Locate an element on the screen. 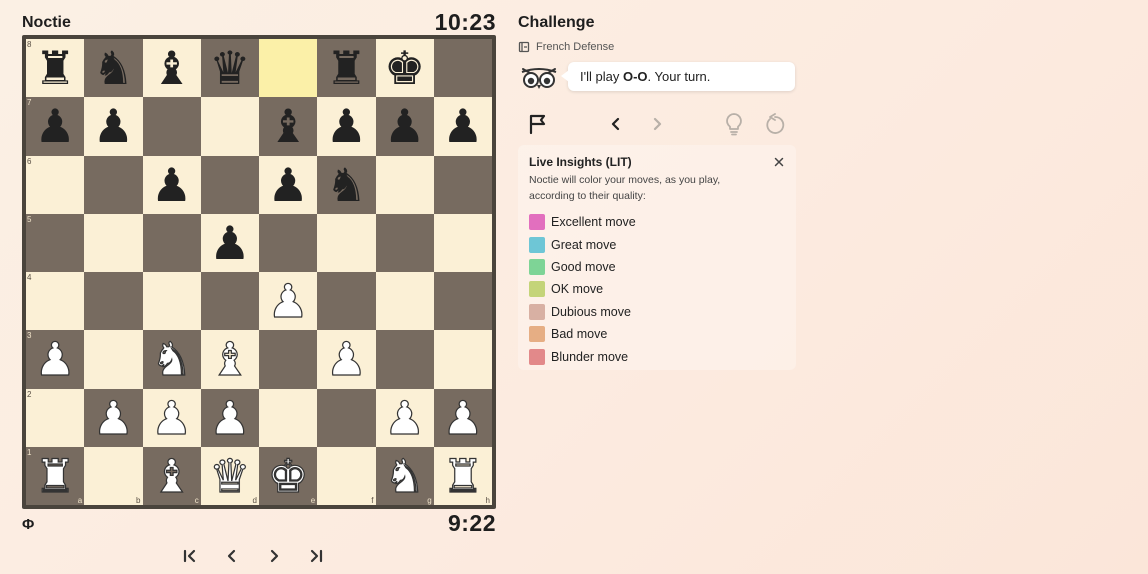  square-f6: ♞ is located at coordinates (346, 184).